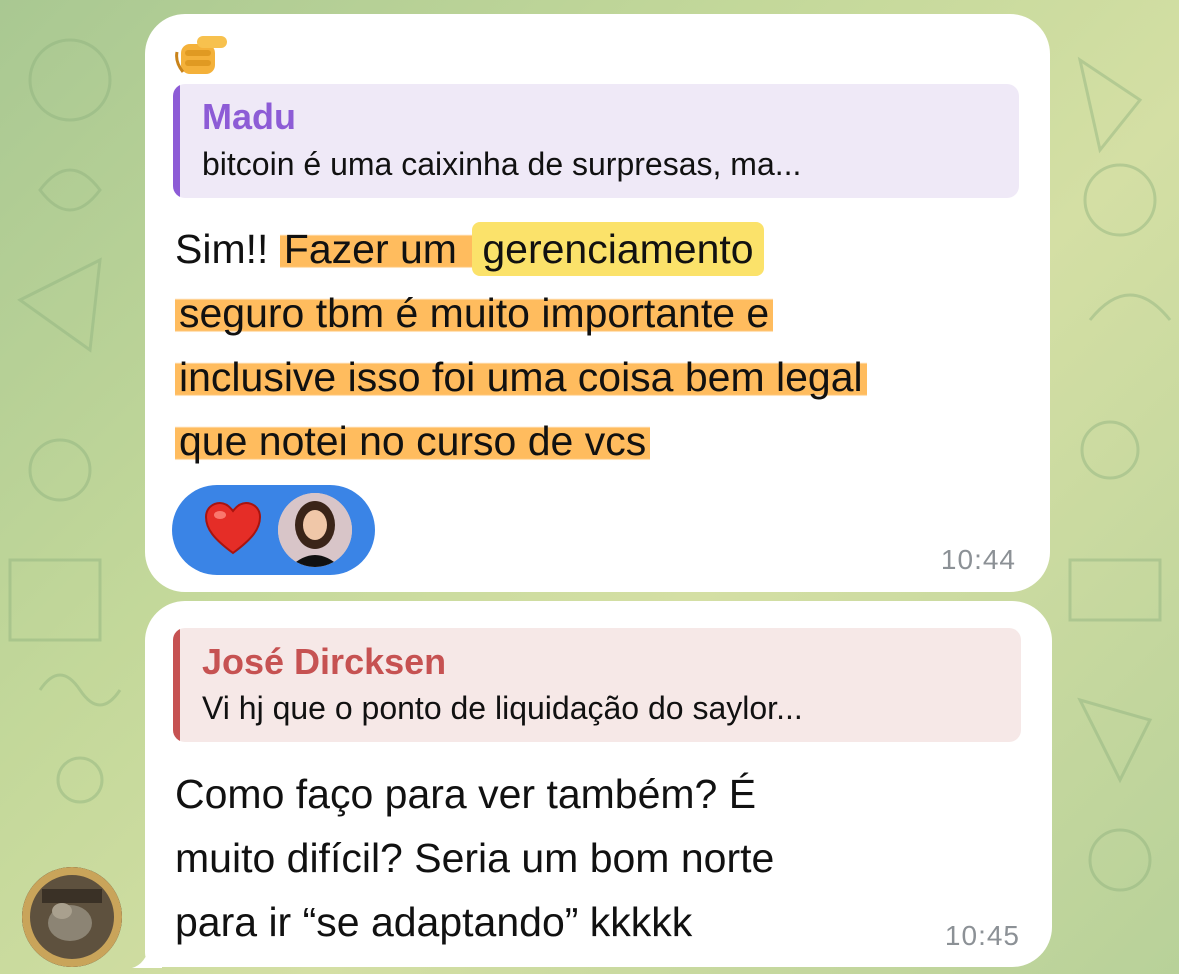 The height and width of the screenshot is (974, 1179). Describe the element at coordinates (376, 249) in the screenshot. I see `highlighted-text: Fazer um` at that location.